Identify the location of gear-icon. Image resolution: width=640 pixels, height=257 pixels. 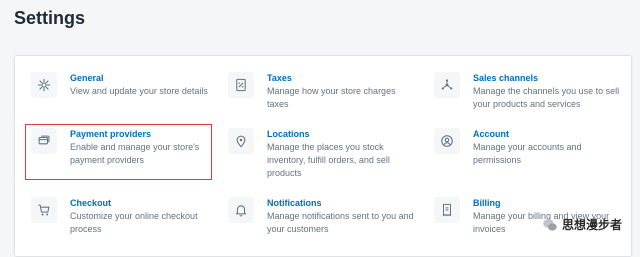
(44, 85).